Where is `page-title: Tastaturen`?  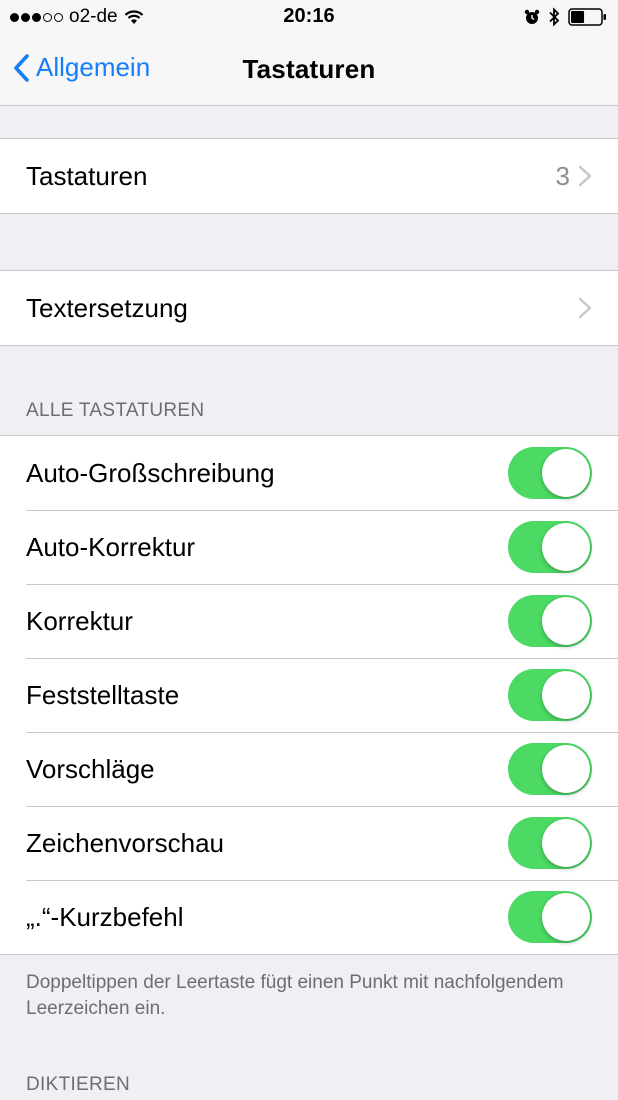 page-title: Tastaturen is located at coordinates (309, 69).